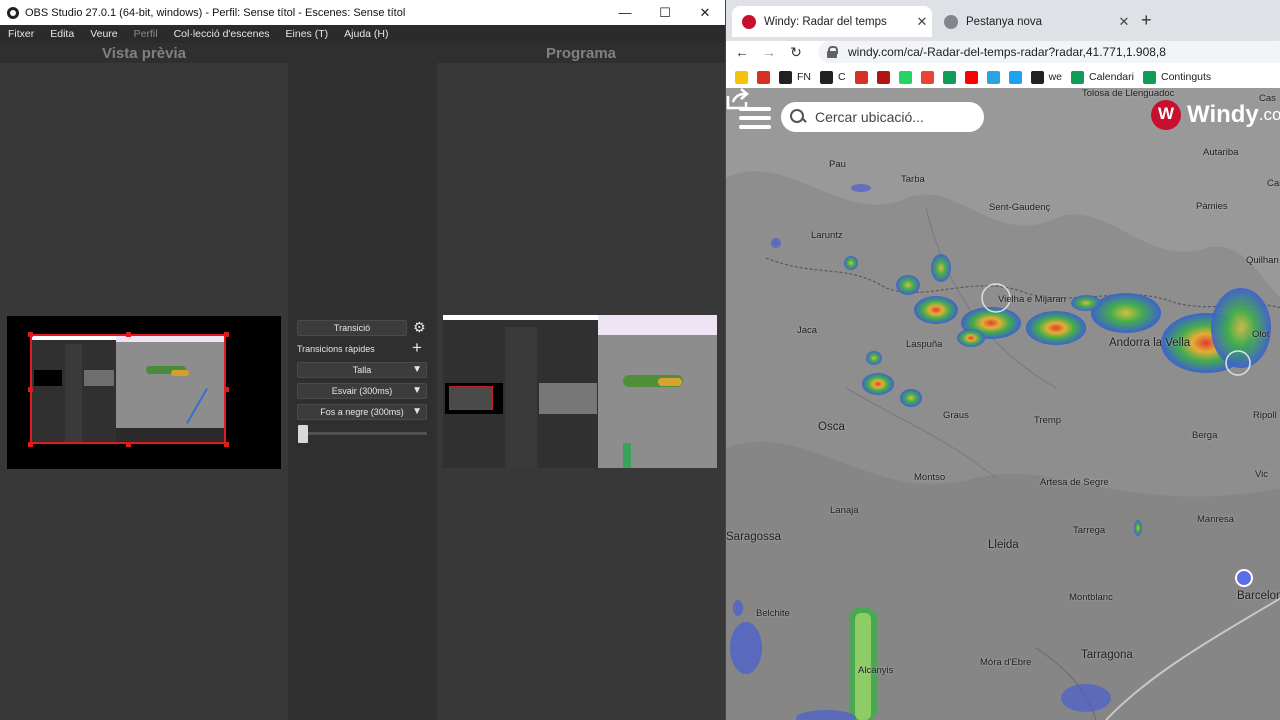 The width and height of the screenshot is (1280, 720). Describe the element at coordinates (1089, 530) in the screenshot. I see `city-label: Tarrega` at that location.